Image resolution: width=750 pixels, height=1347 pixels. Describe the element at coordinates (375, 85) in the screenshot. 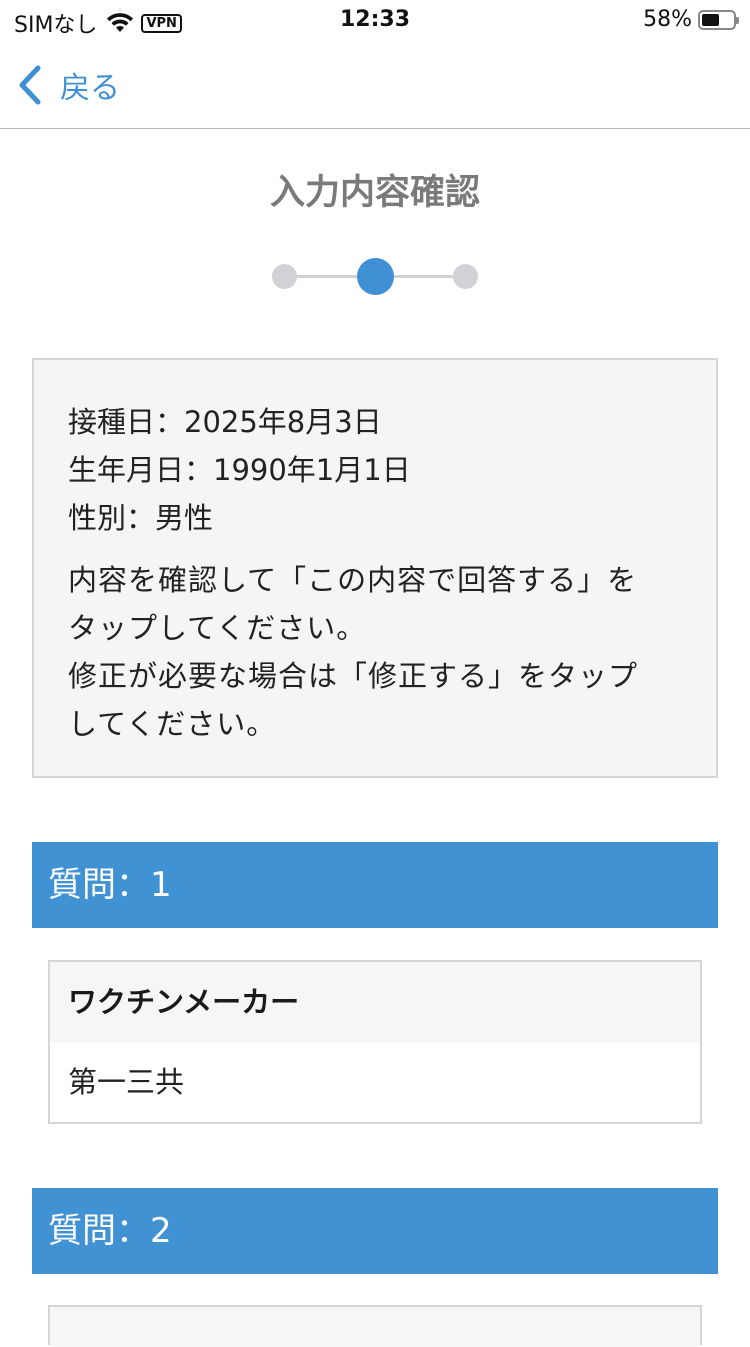

I see `navigation-bar: 戻る` at that location.